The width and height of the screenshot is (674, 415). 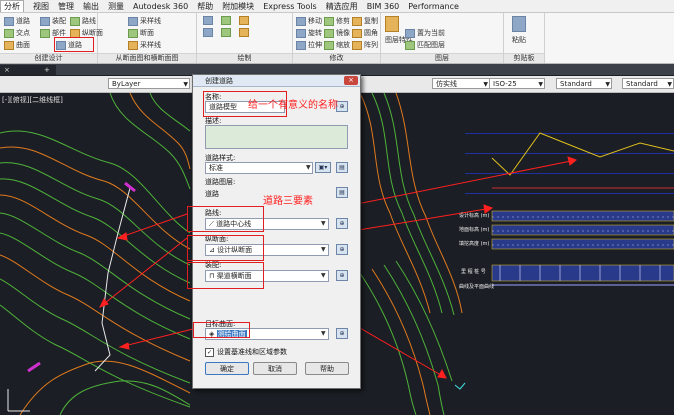 I want to click on line-tool, so click(x=208, y=20).